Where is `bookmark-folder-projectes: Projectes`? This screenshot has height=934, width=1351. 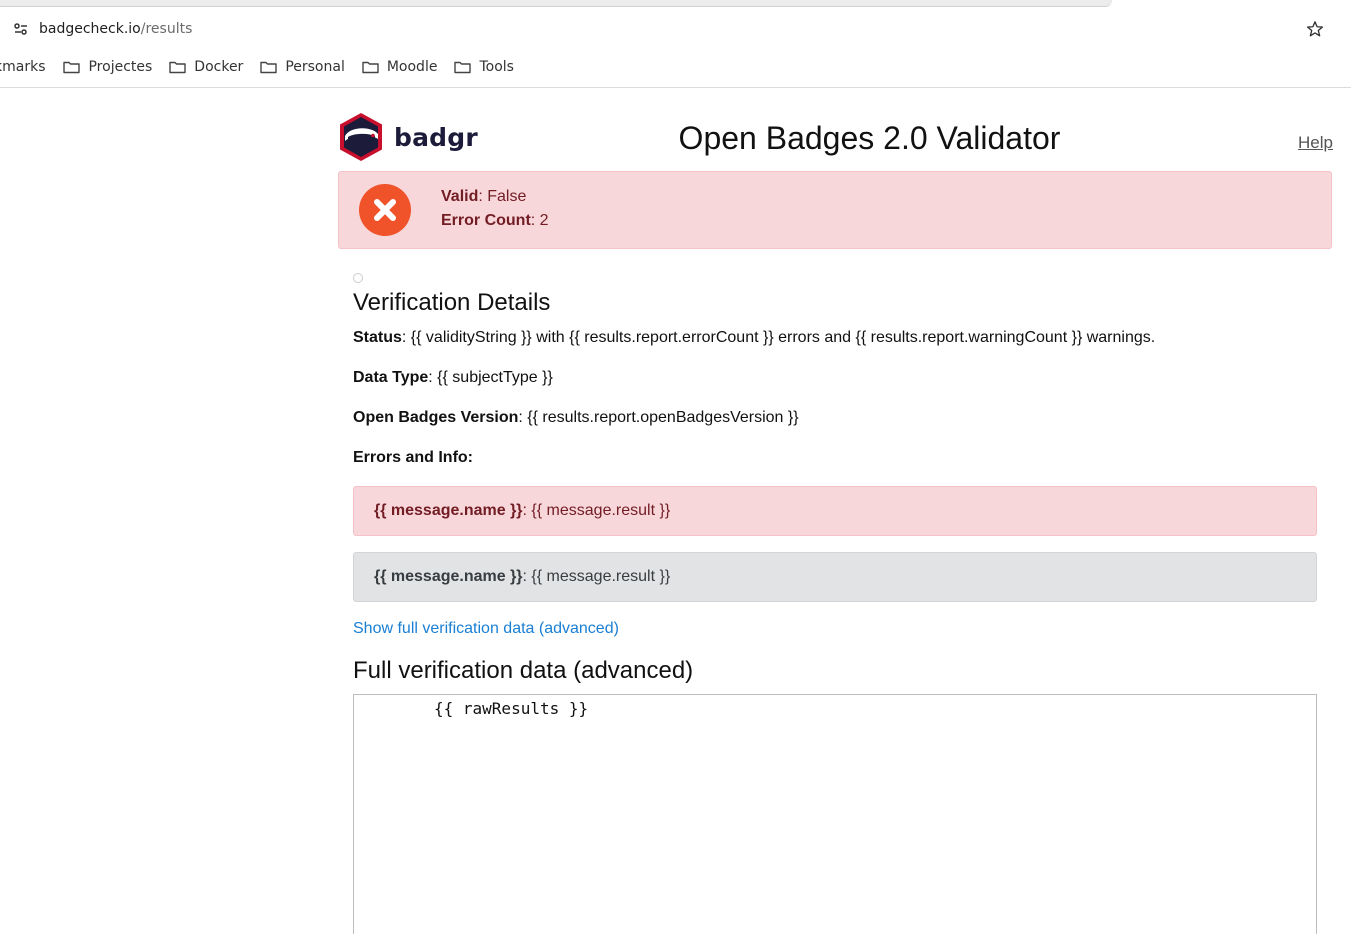
bookmark-folder-projectes: Projectes is located at coordinates (107, 67).